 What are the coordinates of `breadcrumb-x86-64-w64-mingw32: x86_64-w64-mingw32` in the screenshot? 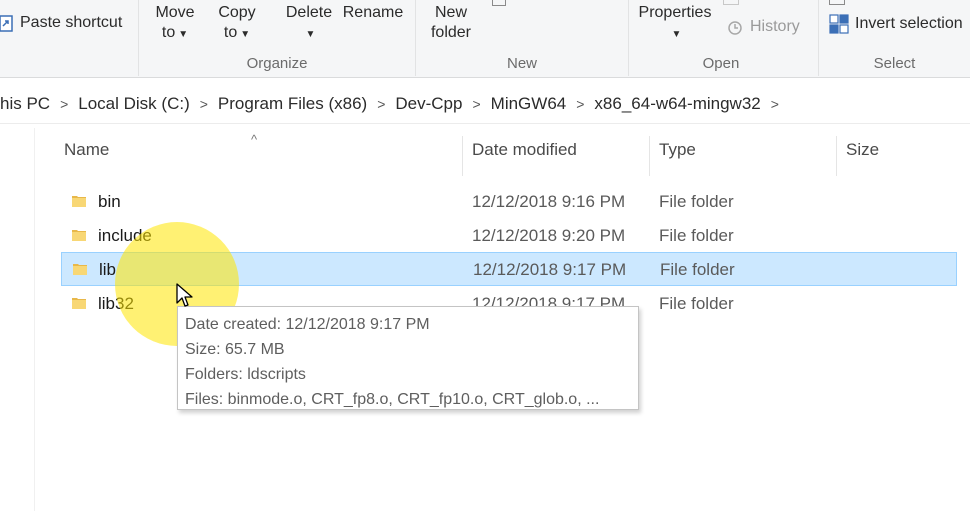 It's located at (677, 104).